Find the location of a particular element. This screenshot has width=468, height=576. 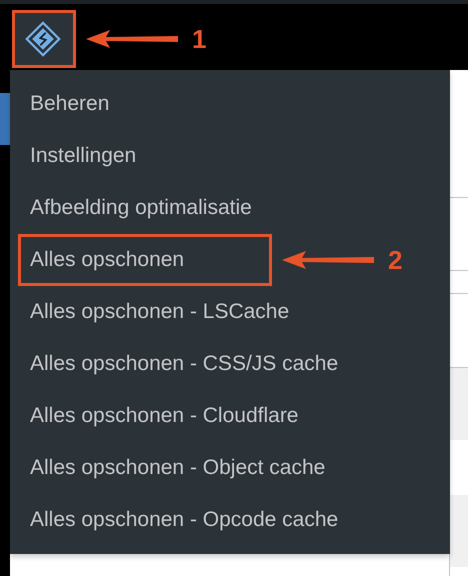

diamond-logo-icon is located at coordinates (43, 39).